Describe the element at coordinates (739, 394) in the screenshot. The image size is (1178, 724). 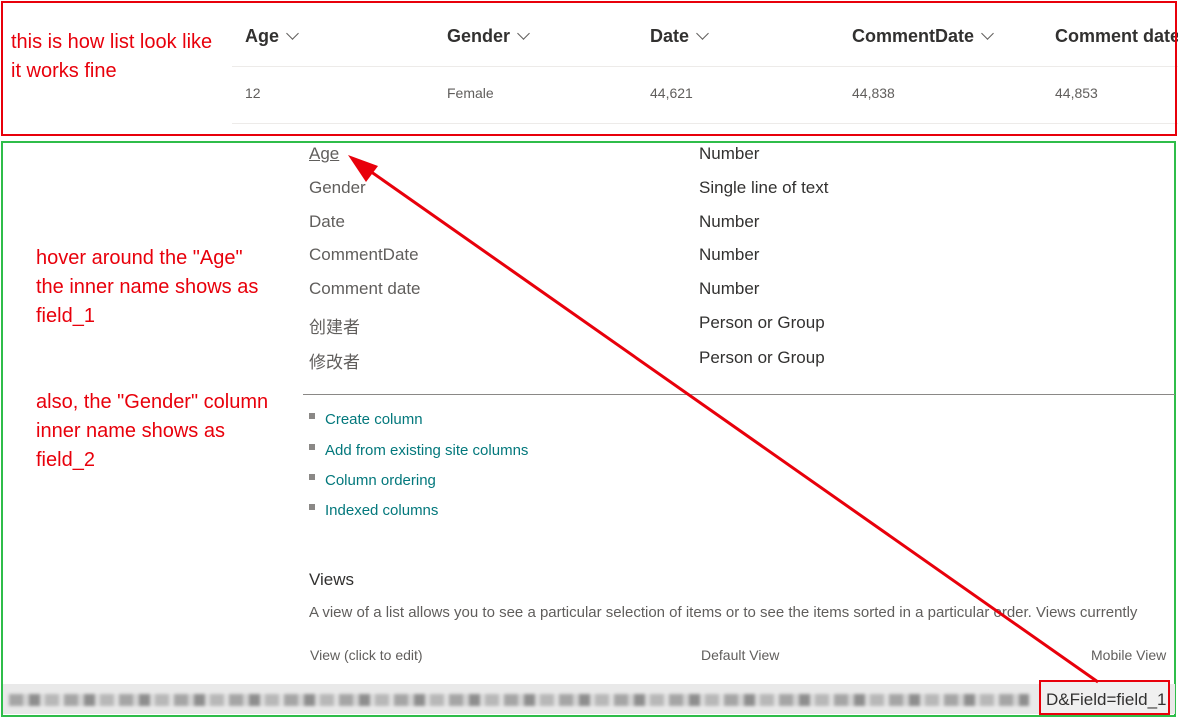
I see `section-divider` at that location.